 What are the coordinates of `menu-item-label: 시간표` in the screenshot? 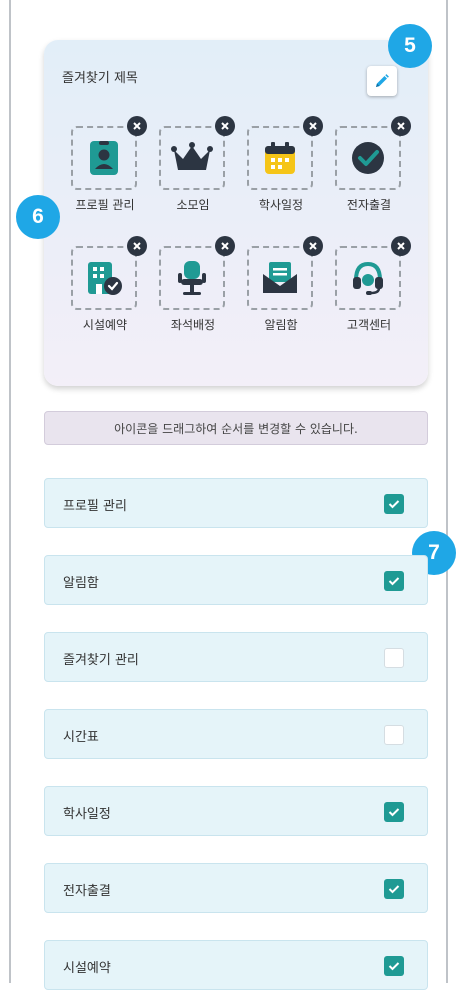 It's located at (81, 737).